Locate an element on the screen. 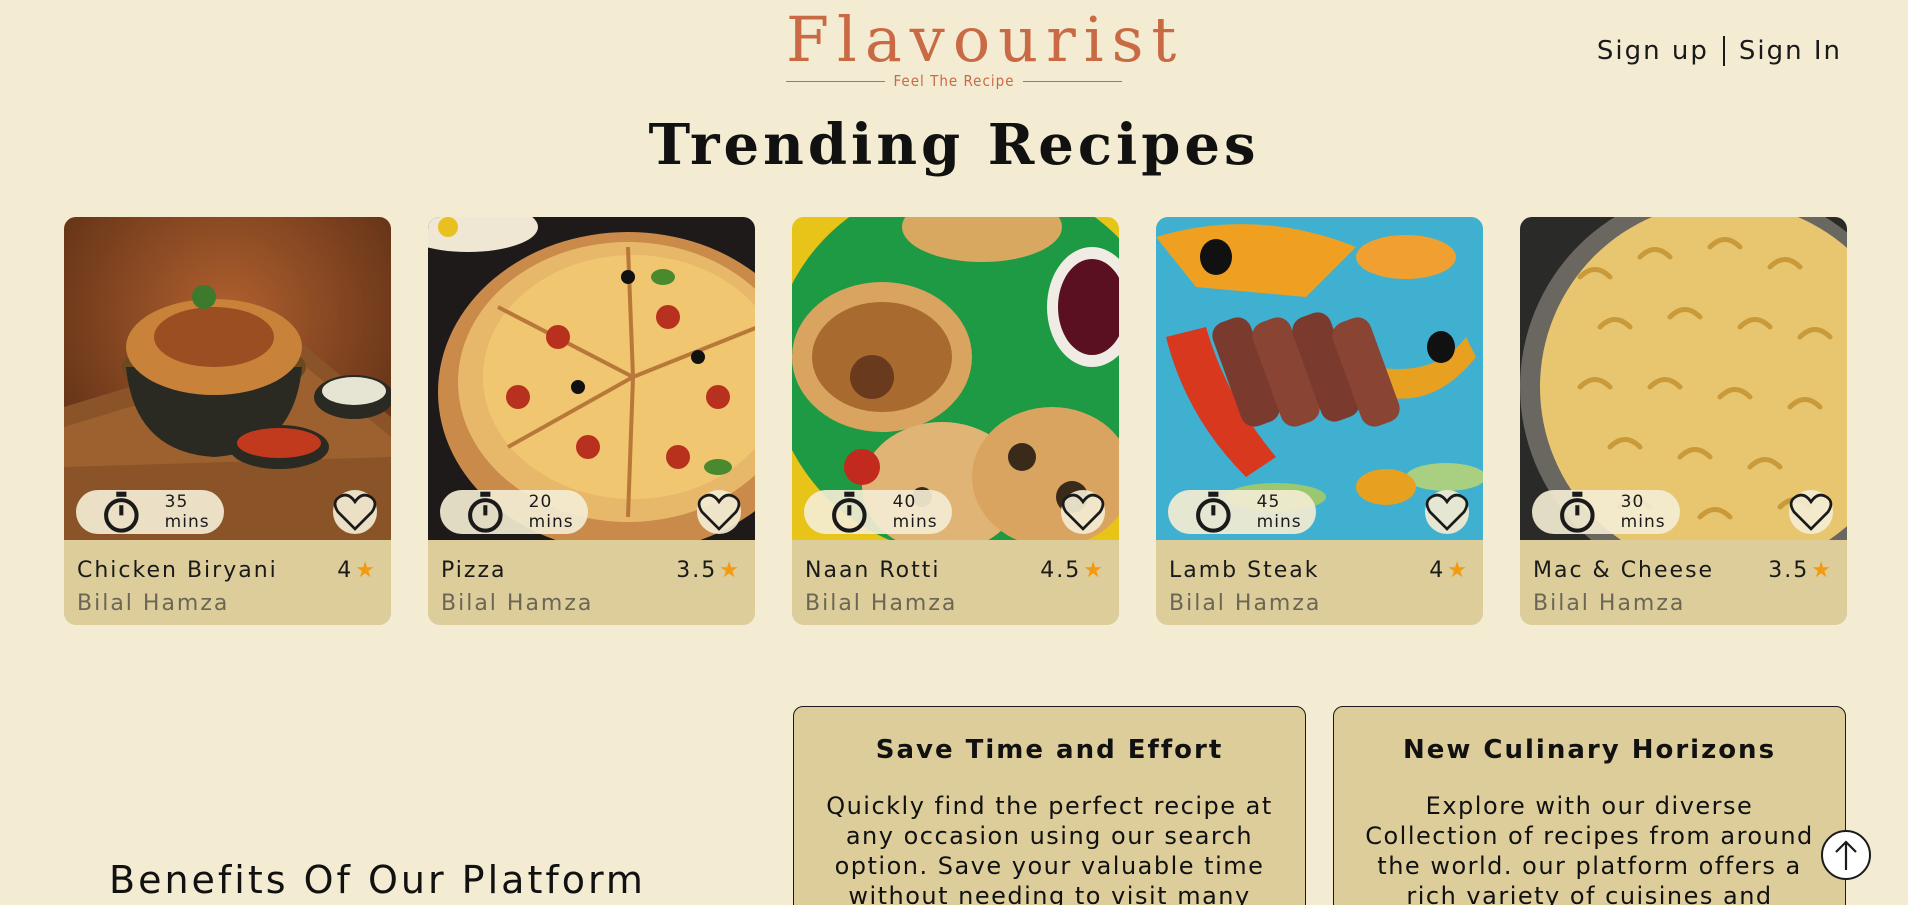 The width and height of the screenshot is (1908, 905). logo-line-right is located at coordinates (1072, 81).